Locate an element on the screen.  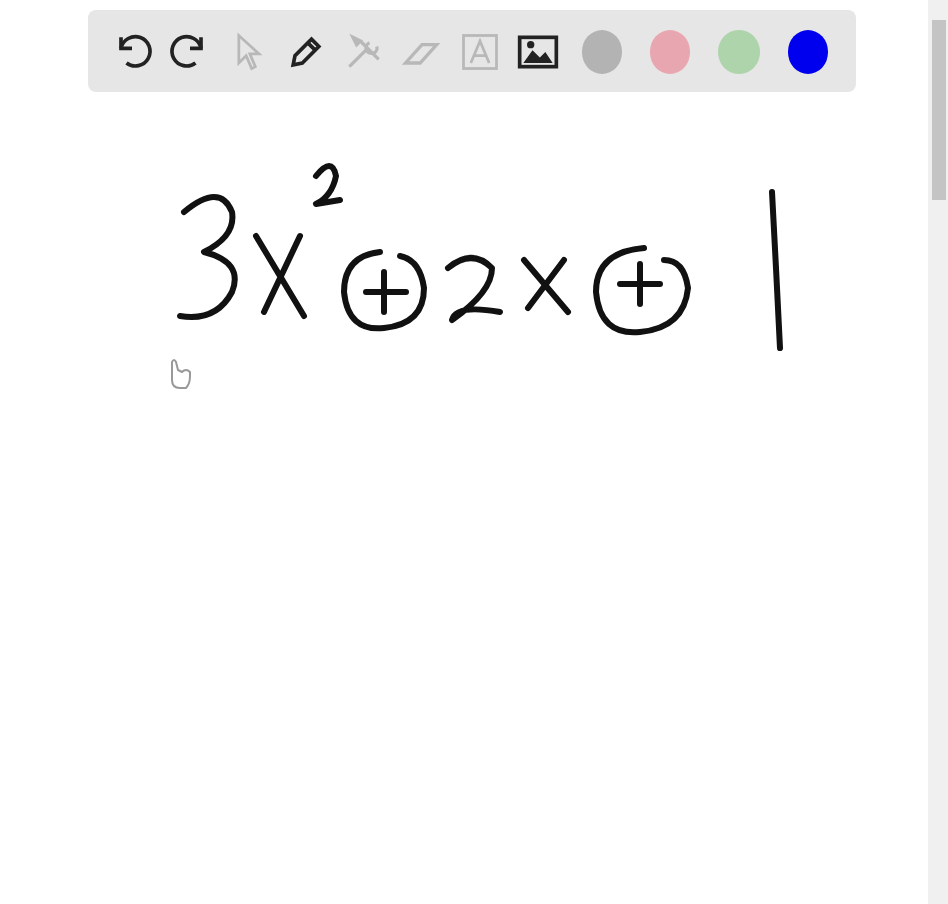
hand-cursor-icon is located at coordinates (181, 374).